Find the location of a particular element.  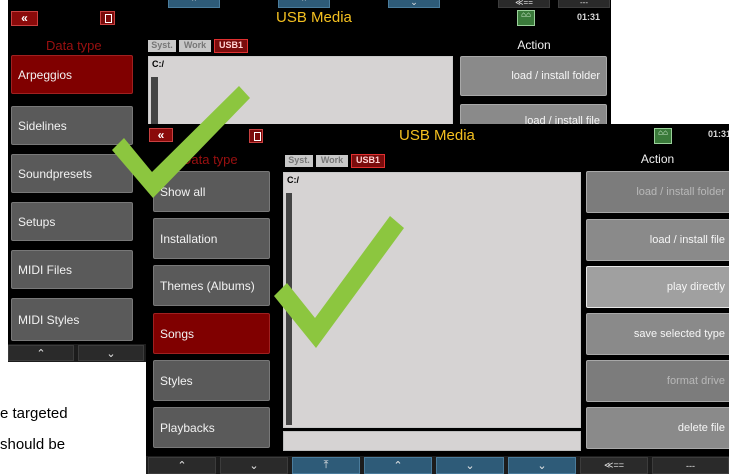

front-save-selected-type-button: save selected type is located at coordinates (657, 334).